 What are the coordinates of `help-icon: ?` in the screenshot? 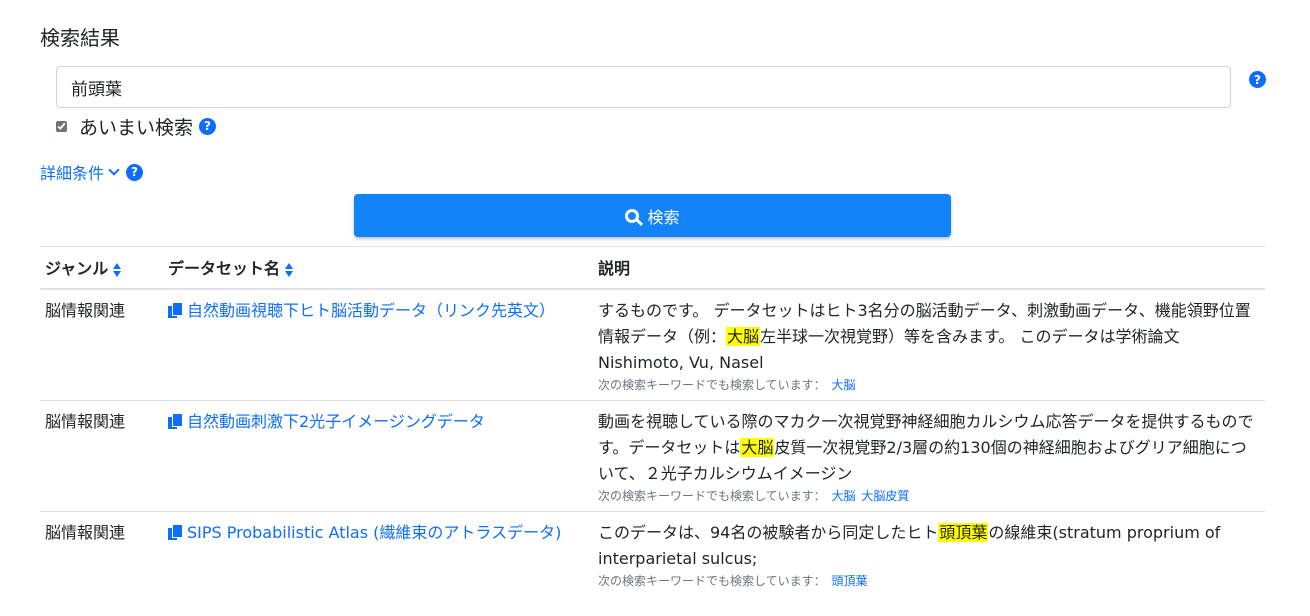 It's located at (1257, 79).